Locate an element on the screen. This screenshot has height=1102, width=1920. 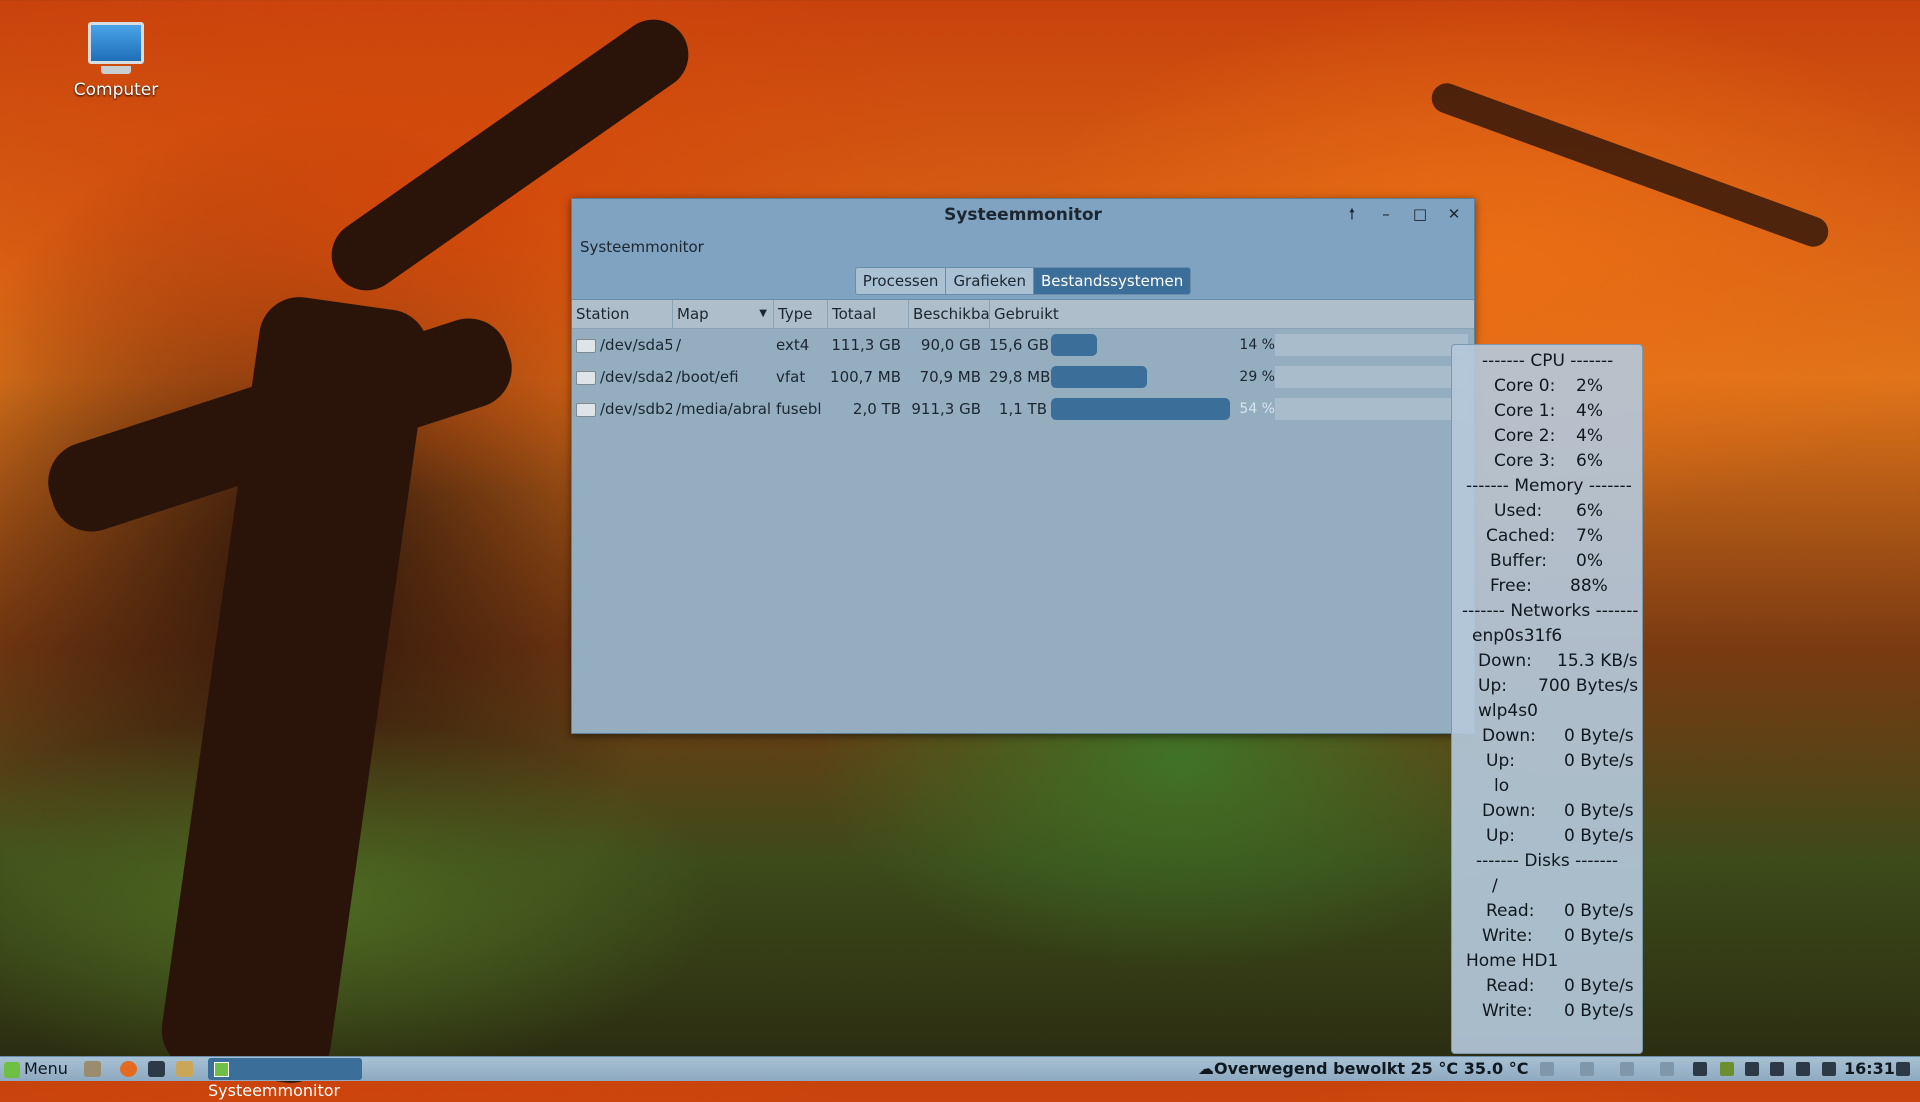
taskbar-item-systeemmonitor: Systeemmonitor is located at coordinates (285, 1079).